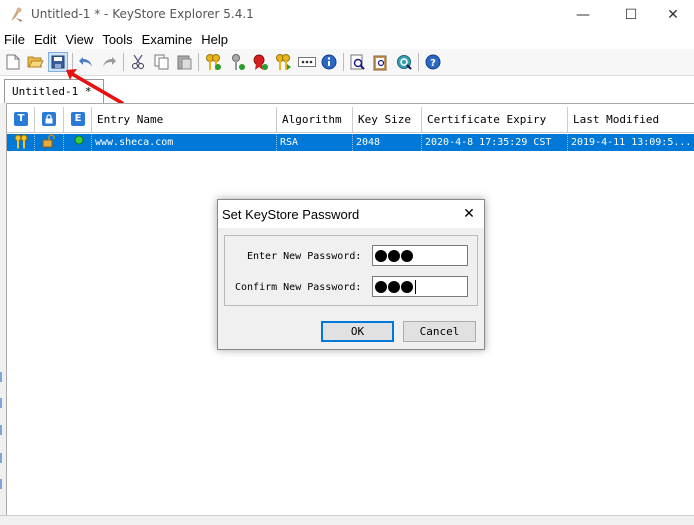 This screenshot has height=525, width=694. Describe the element at coordinates (298, 287) in the screenshot. I see `confirm-password-label: Confirm New Password:` at that location.